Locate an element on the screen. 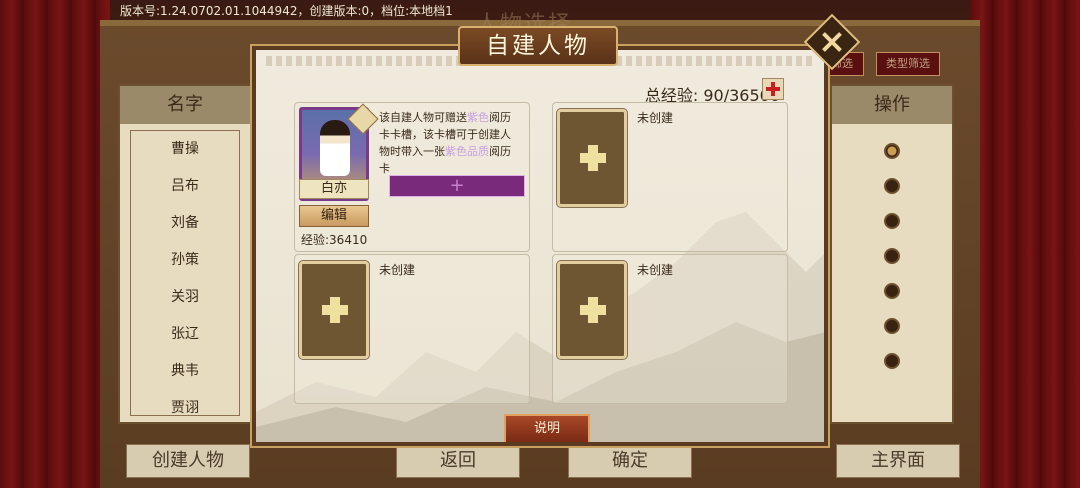 This screenshot has width=1080, height=488. curtain-right is located at coordinates (1025, 244).